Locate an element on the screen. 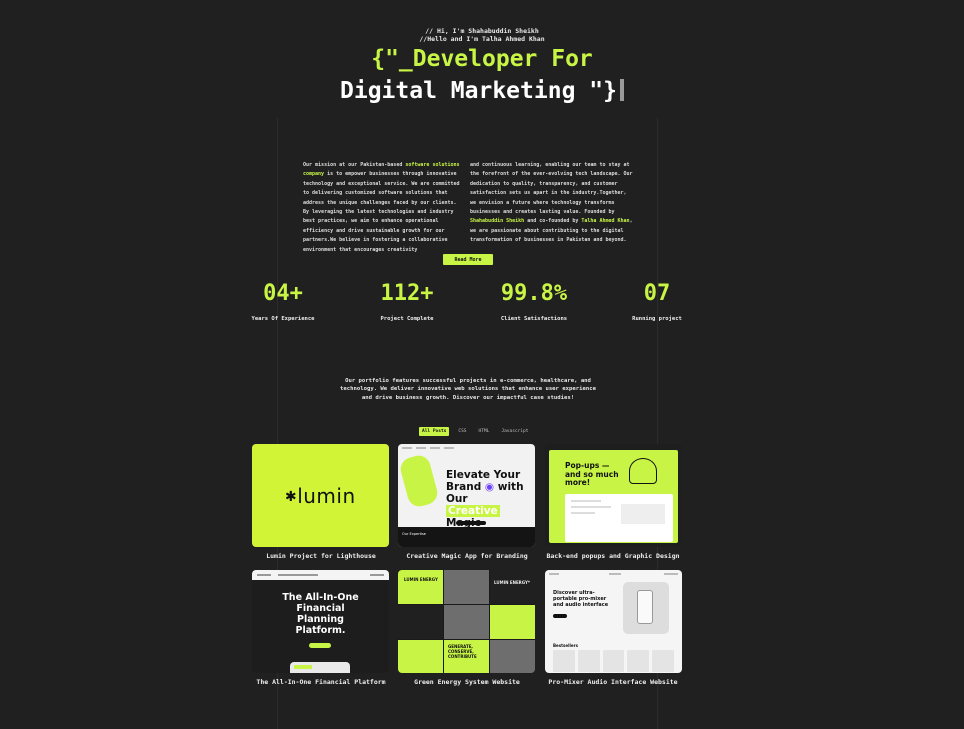 The width and height of the screenshot is (964, 729). portfolio-filters: All Posts CSS HTML Javascript is located at coordinates (475, 431).